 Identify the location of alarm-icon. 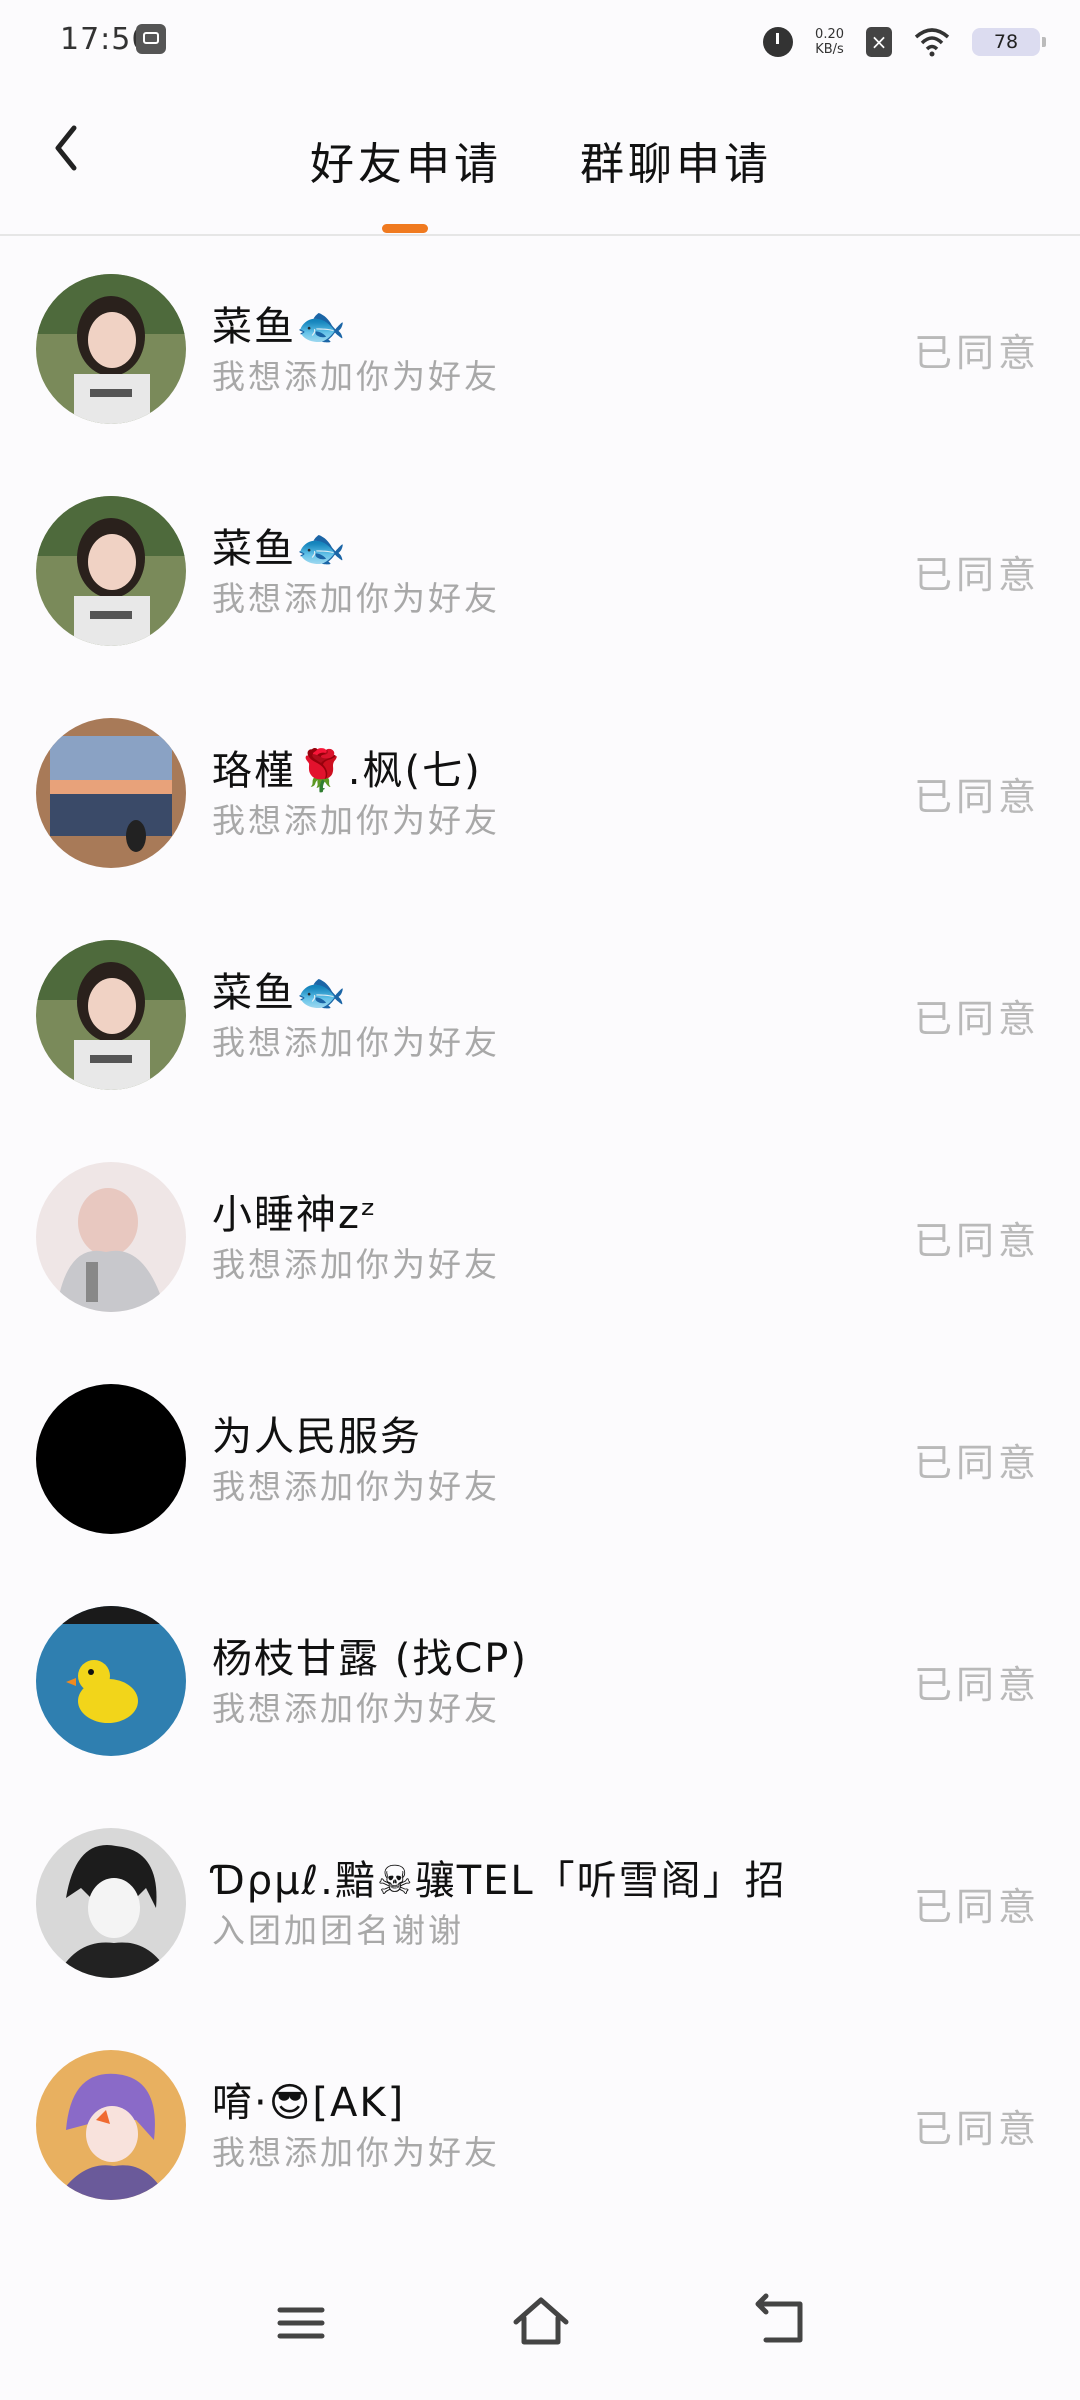
(778, 42).